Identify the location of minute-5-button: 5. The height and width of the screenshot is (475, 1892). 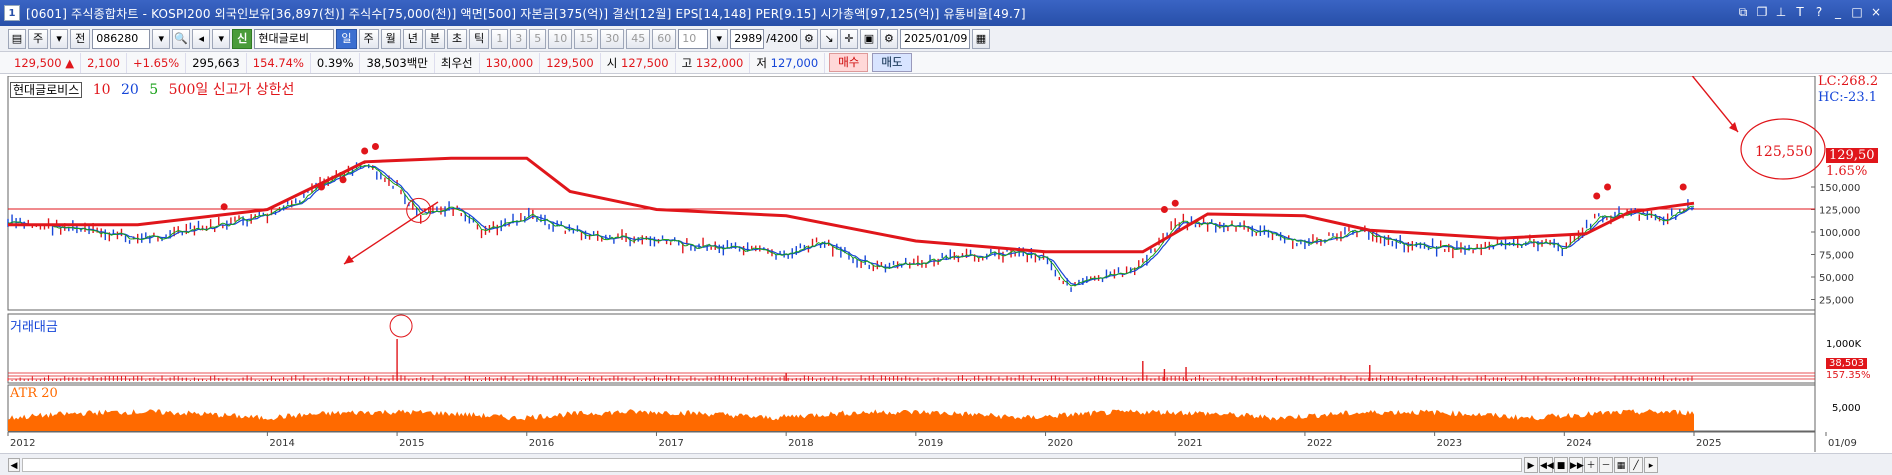
(538, 38).